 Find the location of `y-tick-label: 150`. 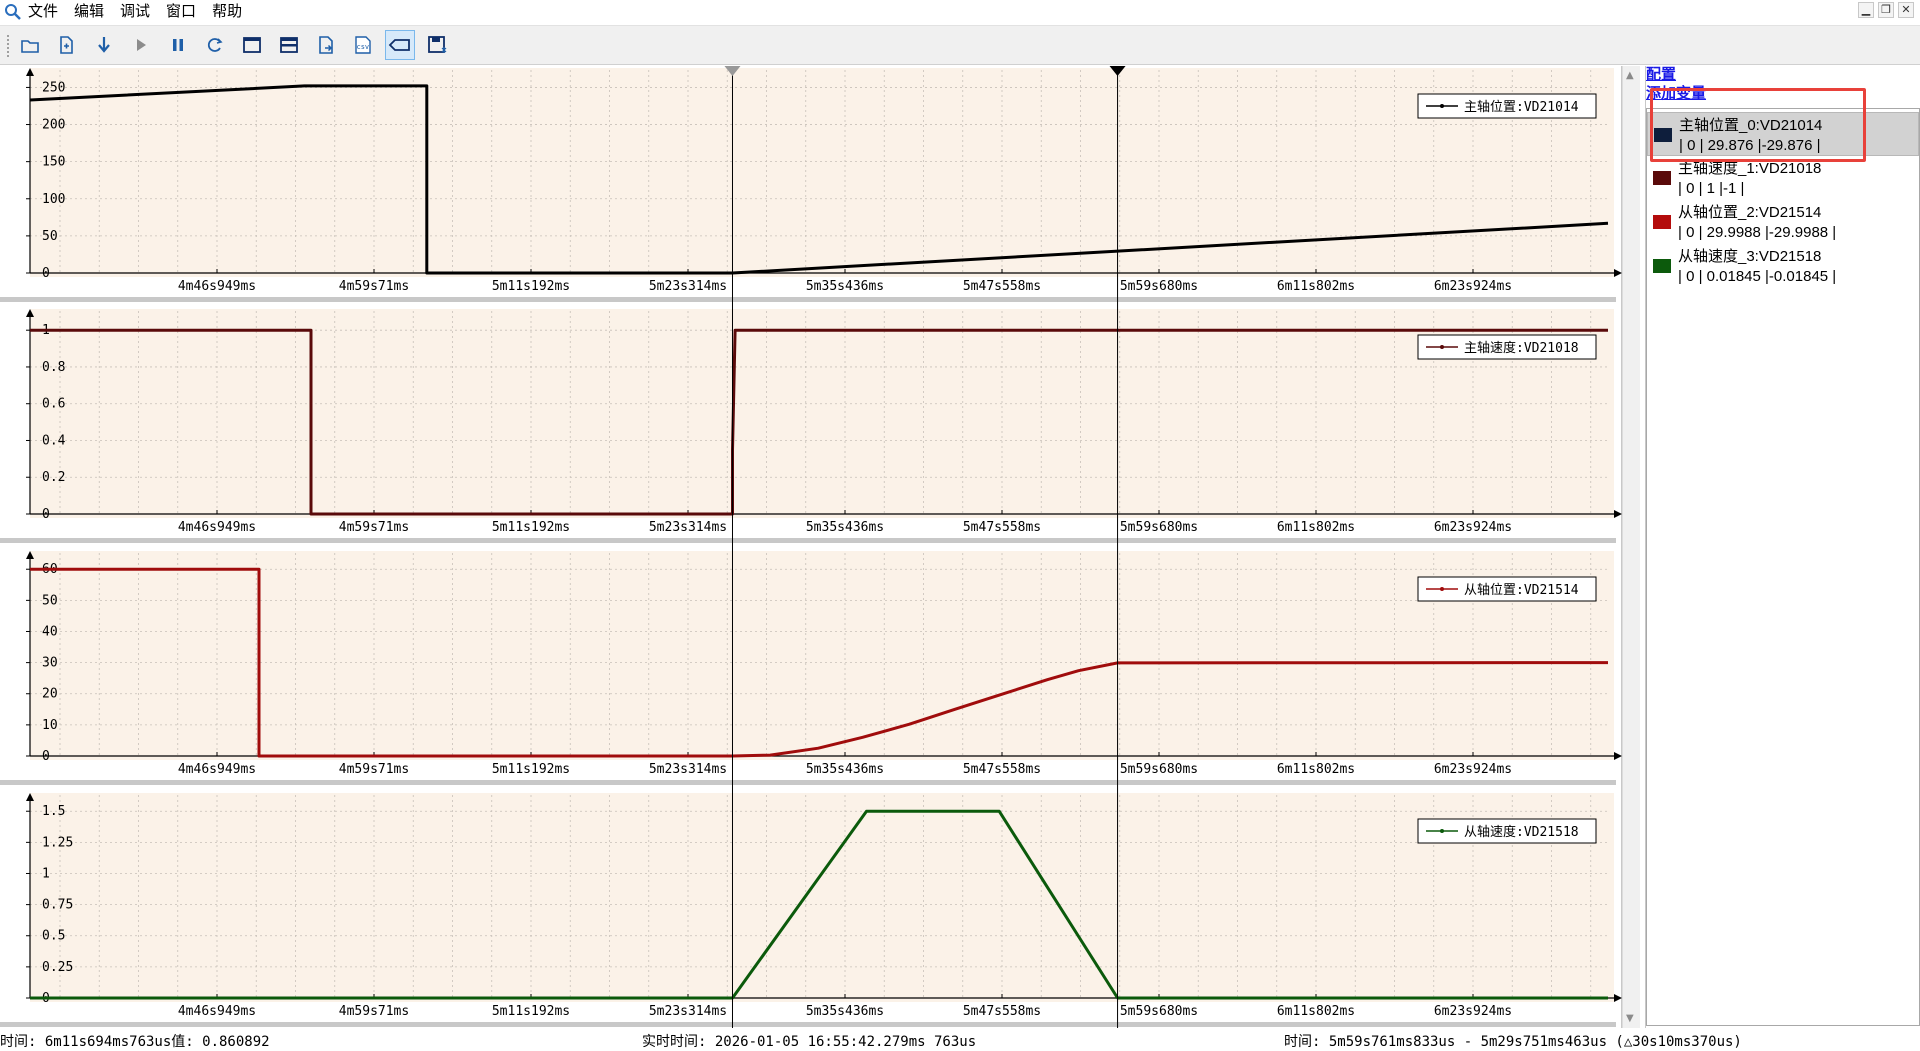

y-tick-label: 150 is located at coordinates (53, 162).